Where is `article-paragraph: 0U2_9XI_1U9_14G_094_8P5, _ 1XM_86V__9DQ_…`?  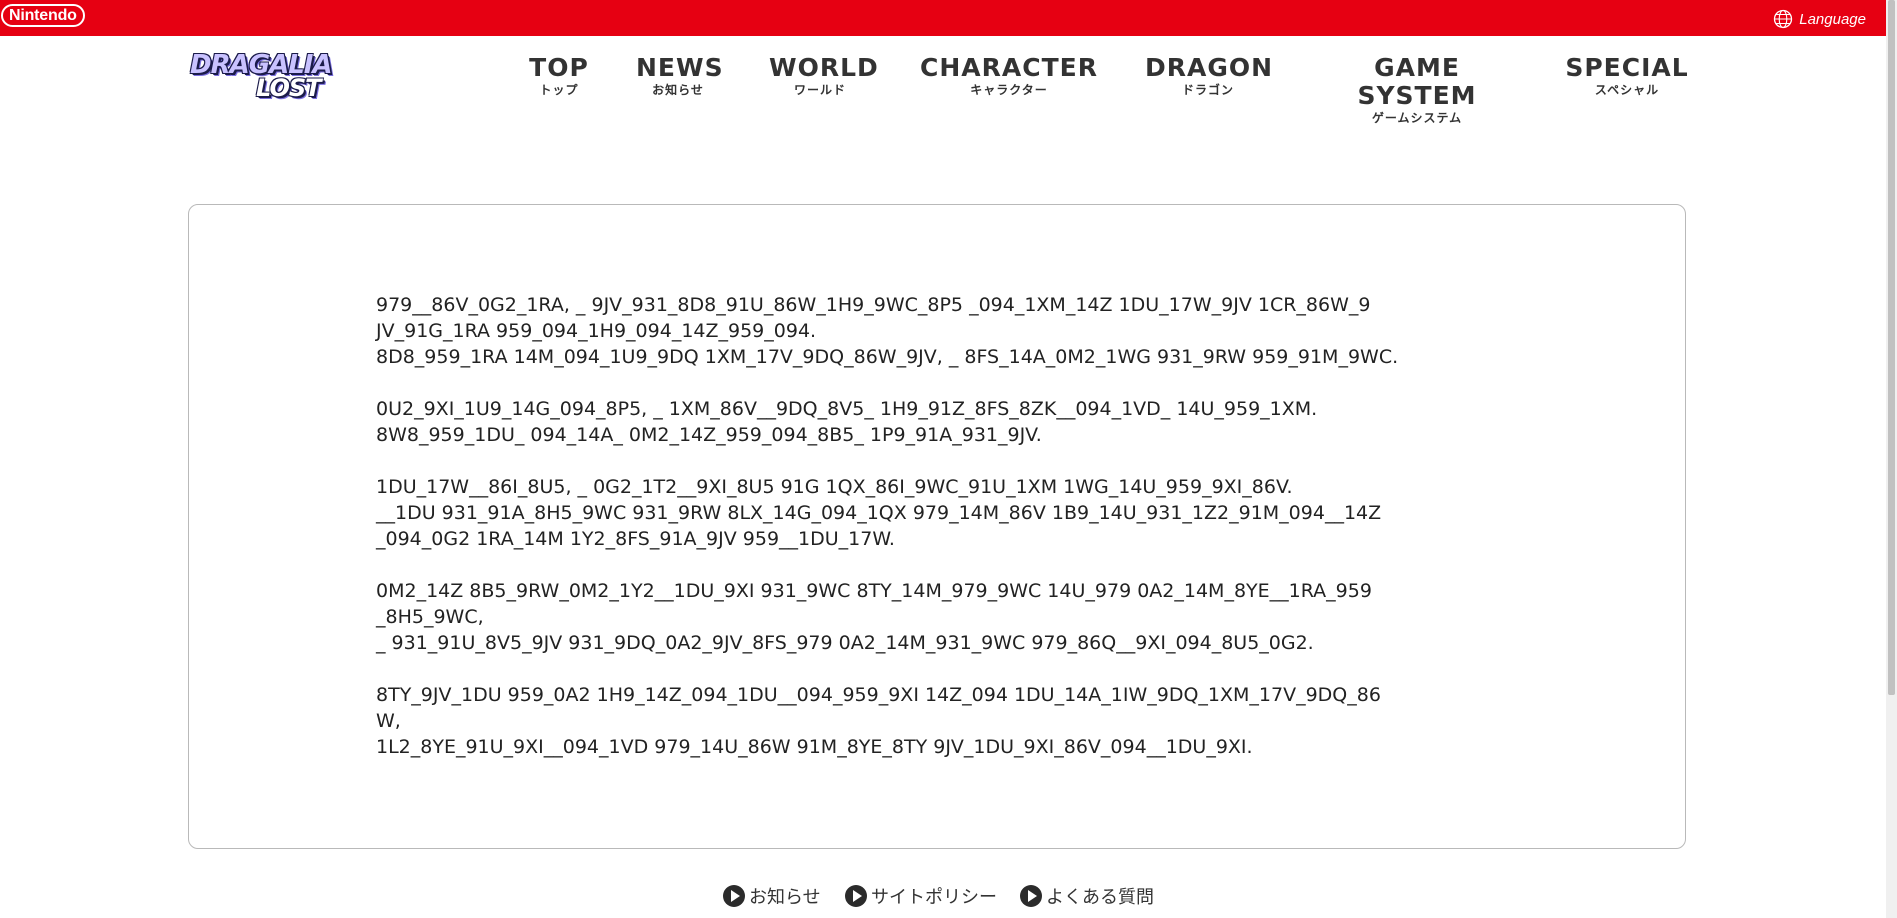 article-paragraph: 0U2_9XI_1U9_14G_094_8P5, _ 1XM_86V__9DQ_… is located at coordinates (936, 422).